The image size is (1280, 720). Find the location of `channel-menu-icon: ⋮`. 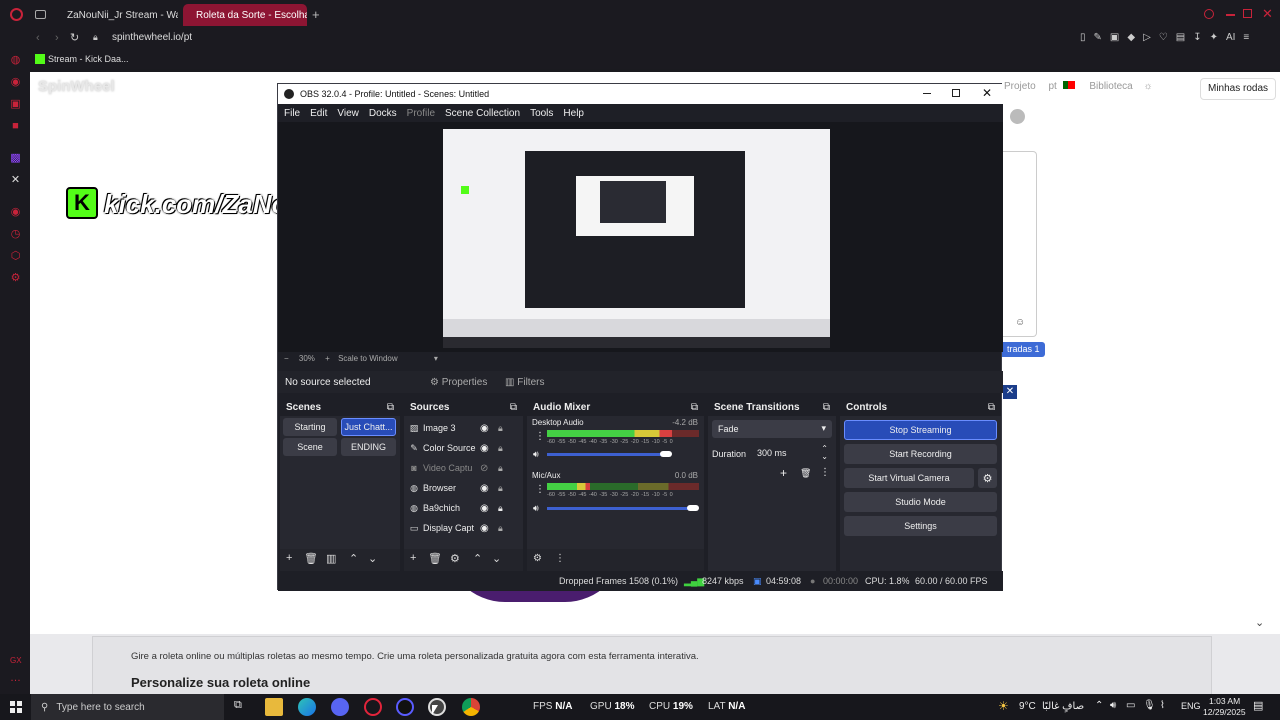

channel-menu-icon: ⋮ is located at coordinates (540, 436).